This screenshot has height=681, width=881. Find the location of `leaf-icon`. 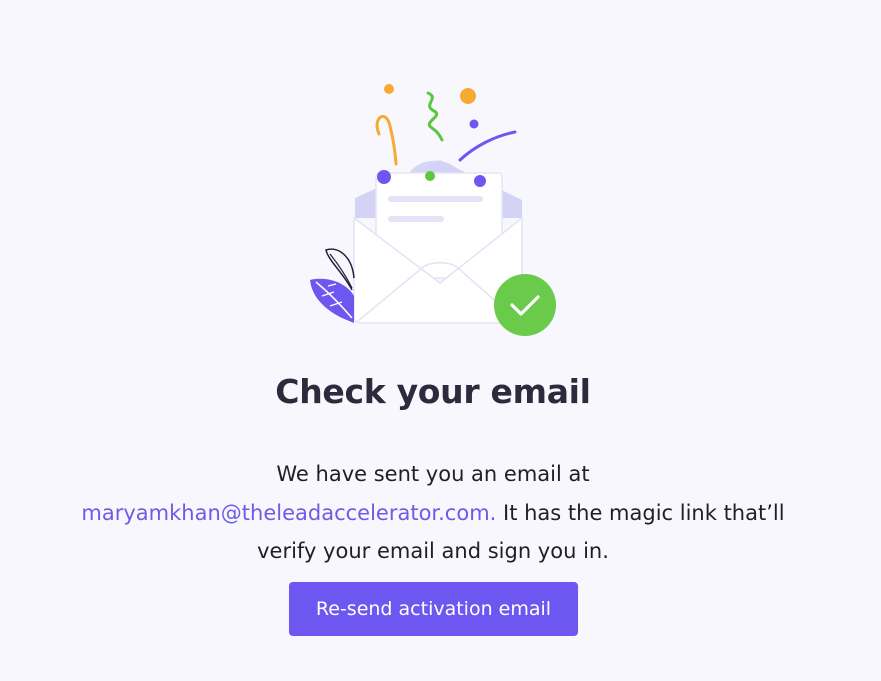

leaf-icon is located at coordinates (332, 285).